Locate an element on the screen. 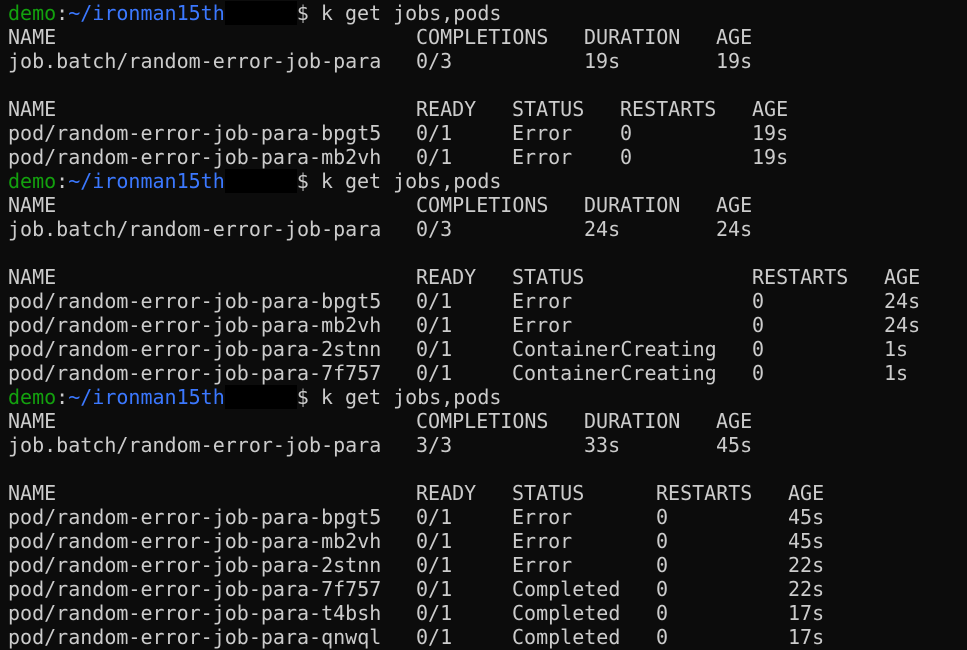  pod-row-cell: Completed is located at coordinates (566, 589).